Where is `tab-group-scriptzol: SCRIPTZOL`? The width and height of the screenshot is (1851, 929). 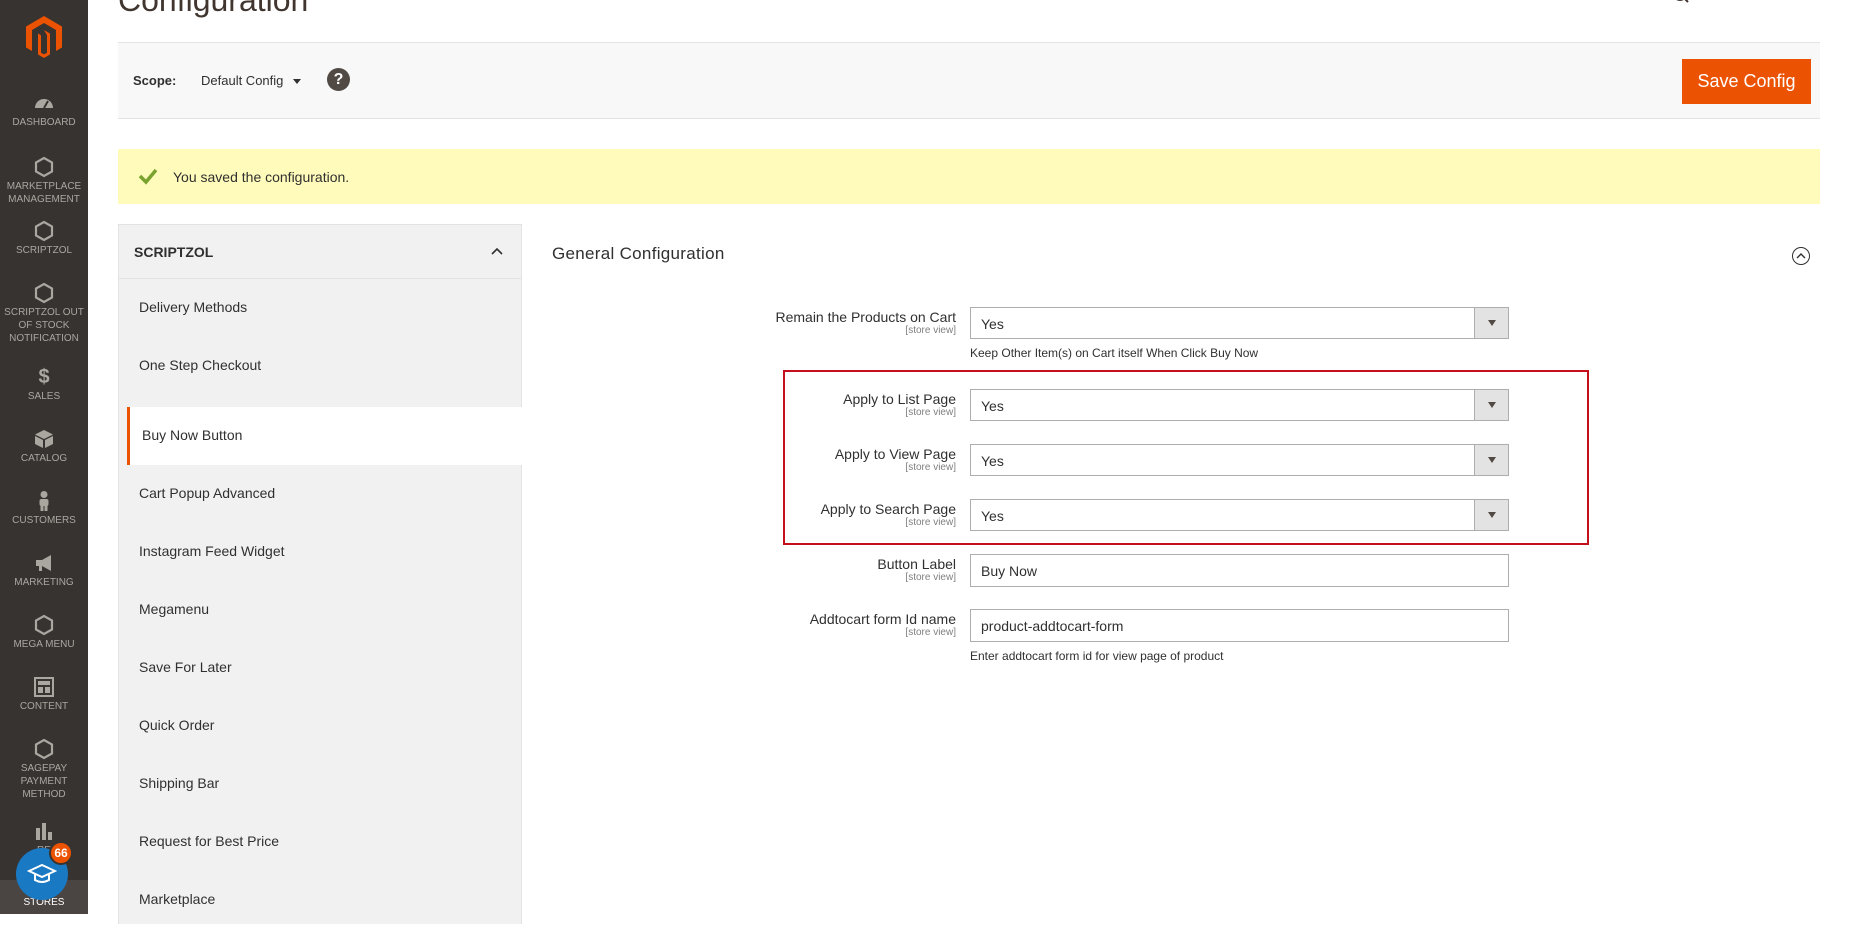
tab-group-scriptzol: SCRIPTZOL is located at coordinates (320, 252).